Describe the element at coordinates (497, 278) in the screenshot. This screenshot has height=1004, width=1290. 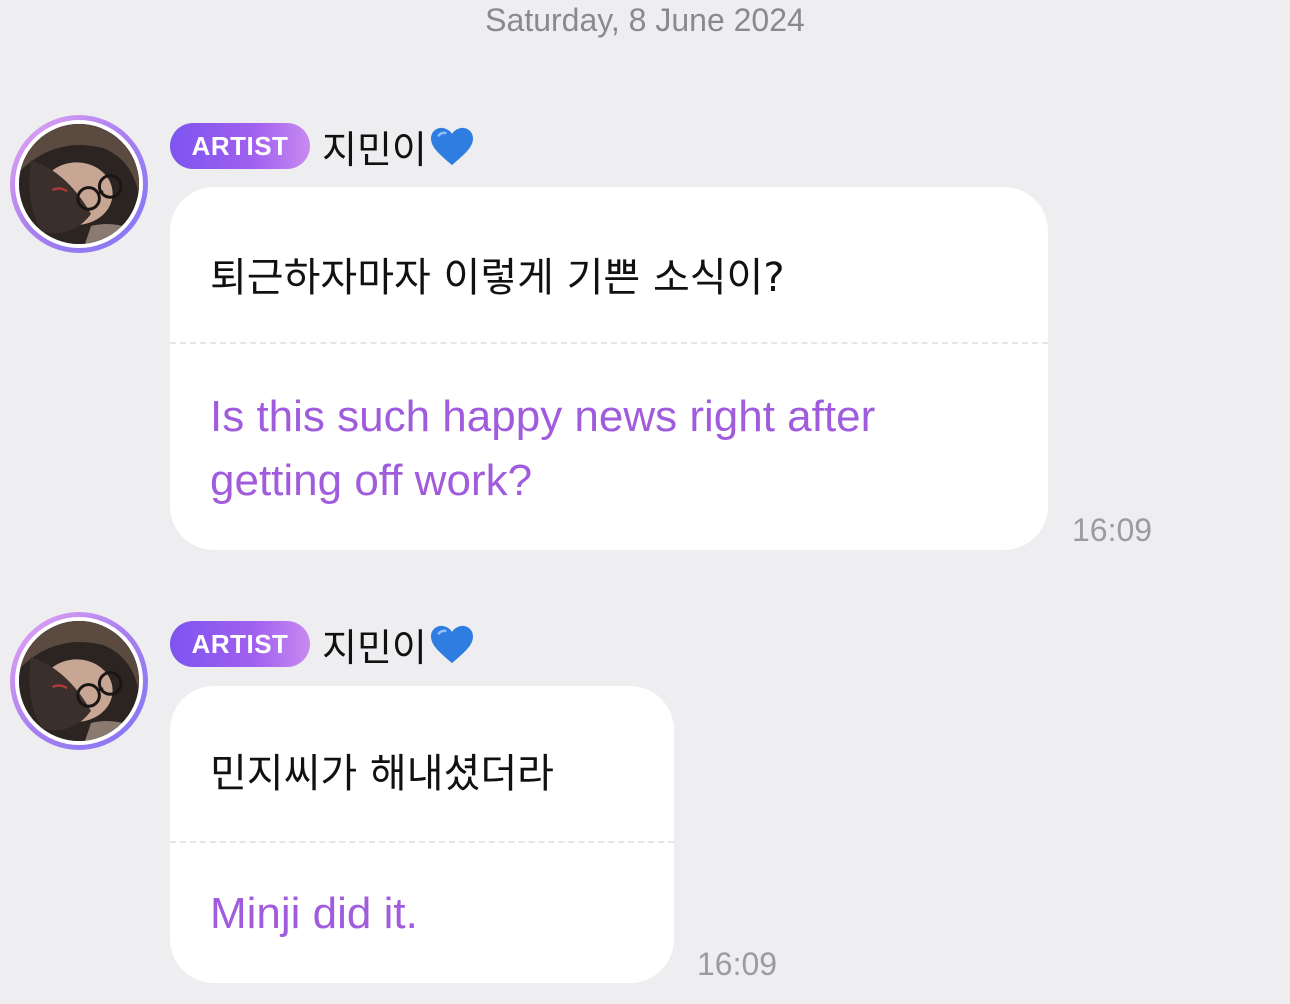
I see `message-original-text: 퇴근하자마자 이렇게 기쁜 소식이?` at that location.